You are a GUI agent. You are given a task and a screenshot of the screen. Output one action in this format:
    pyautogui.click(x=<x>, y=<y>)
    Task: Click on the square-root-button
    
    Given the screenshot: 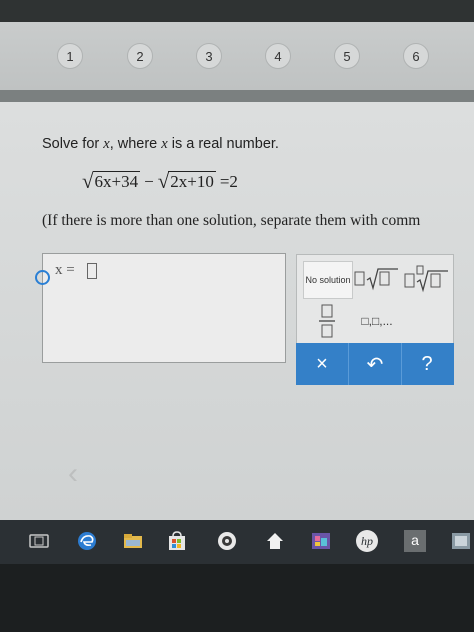 What is the action you would take?
    pyautogui.click(x=377, y=279)
    